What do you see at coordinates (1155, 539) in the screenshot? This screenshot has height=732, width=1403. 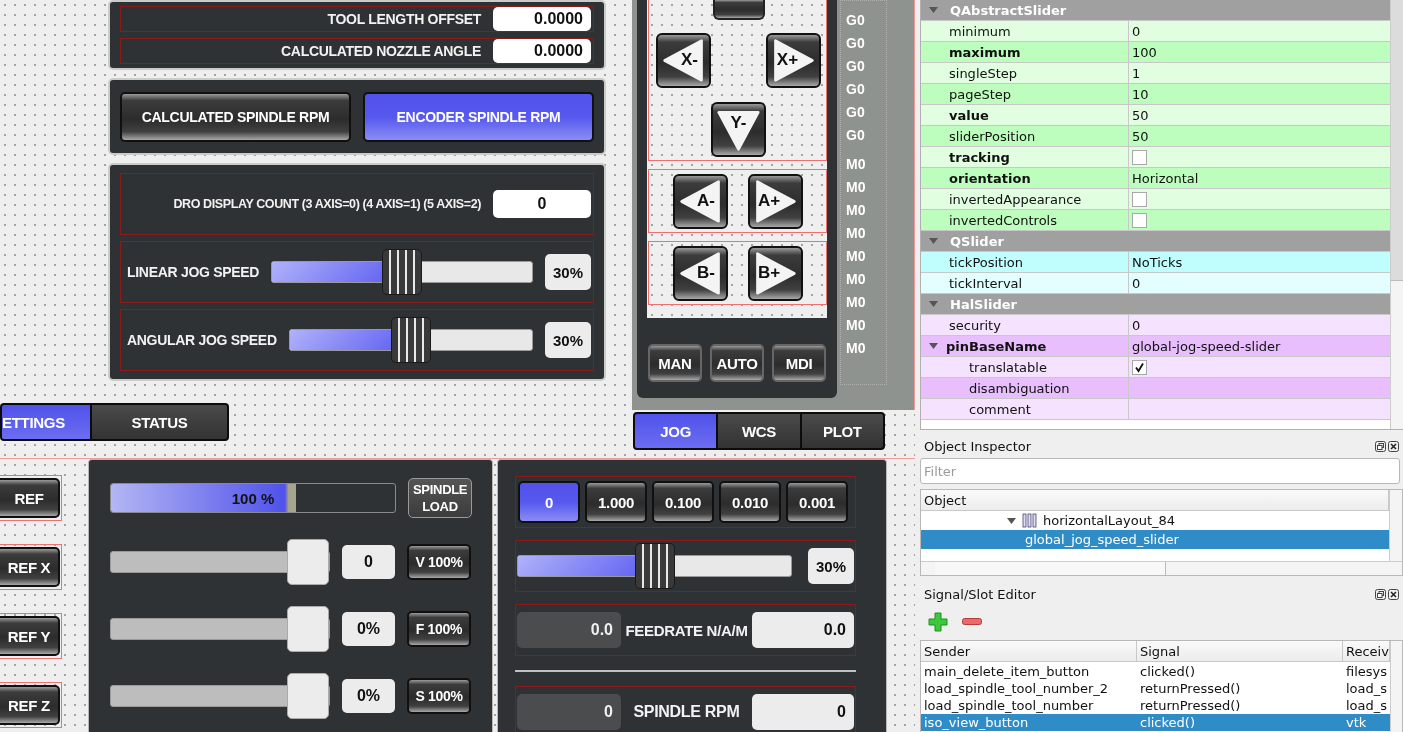 I see `tree-item: global_jog_speed_slider` at bounding box center [1155, 539].